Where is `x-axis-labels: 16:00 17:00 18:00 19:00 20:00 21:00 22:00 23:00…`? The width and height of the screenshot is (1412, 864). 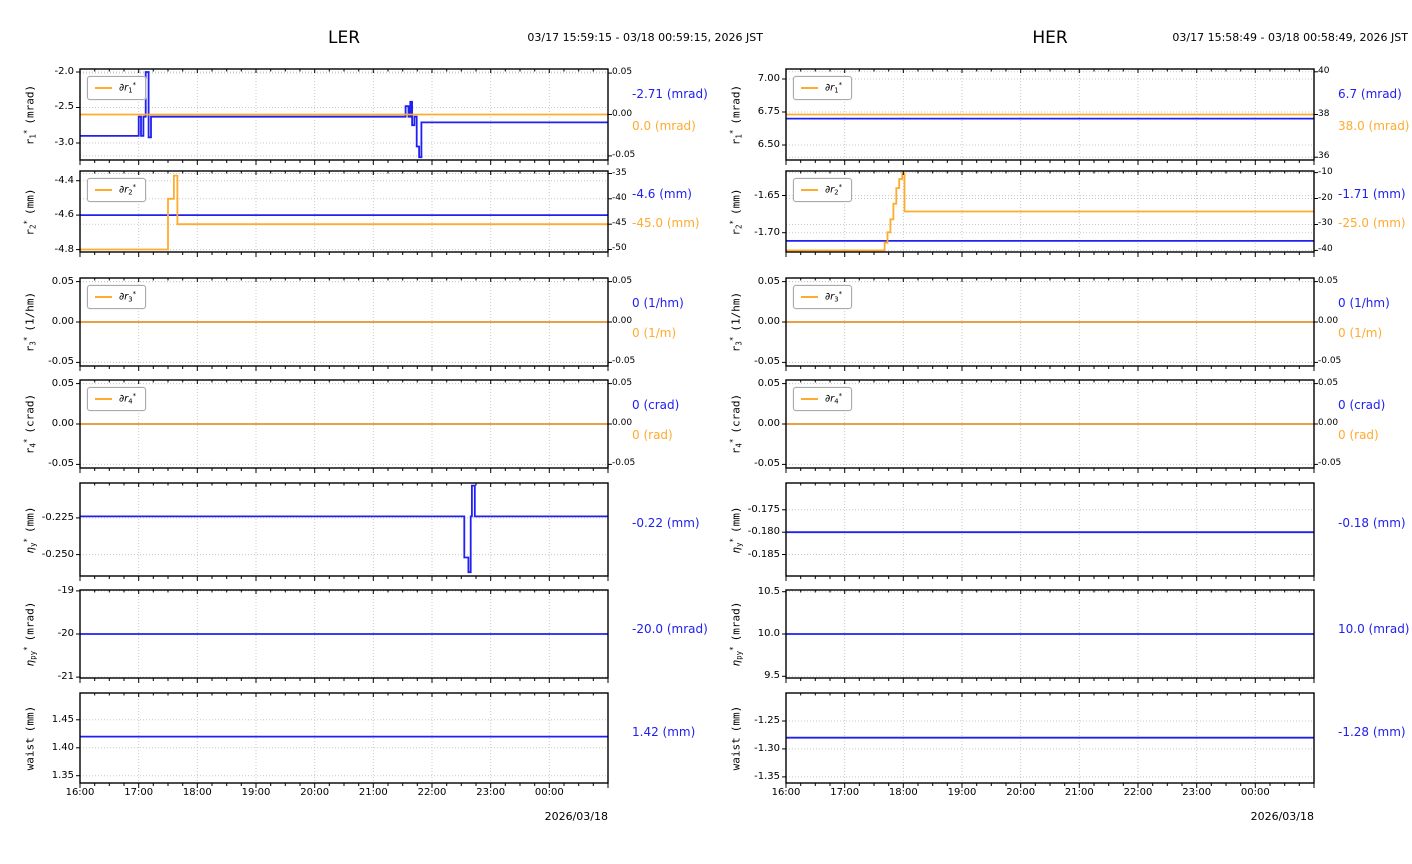
x-axis-labels: 16:00 17:00 18:00 19:00 20:00 21:00 22:00 23:00… is located at coordinates (353, 794).